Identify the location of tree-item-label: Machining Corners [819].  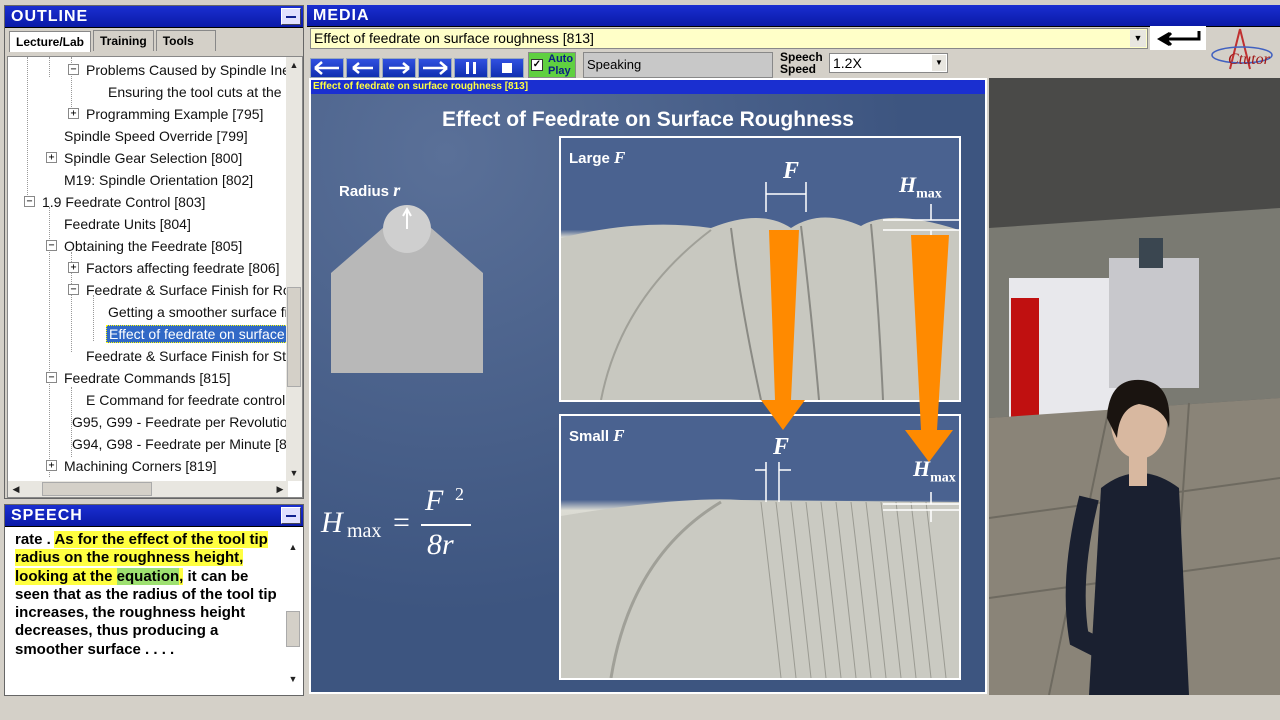
(140, 466).